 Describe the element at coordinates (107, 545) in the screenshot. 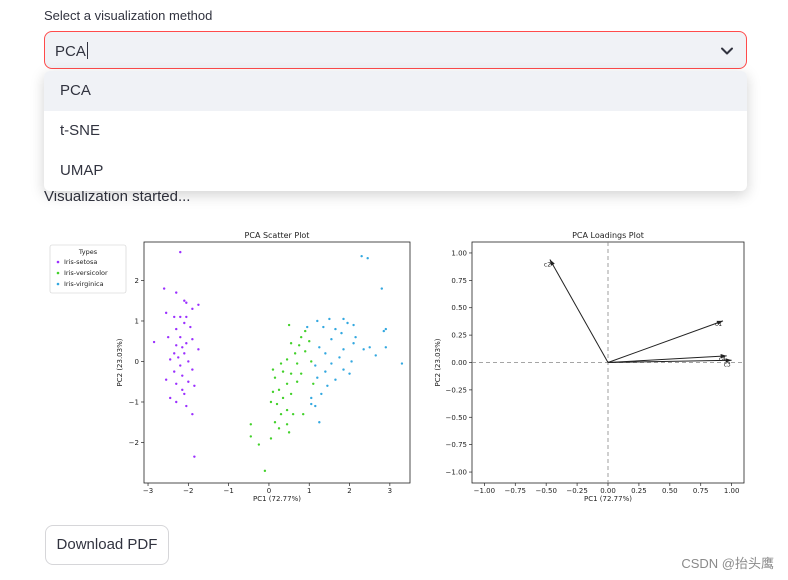

I see `download-pdf-button: Download PDF` at that location.